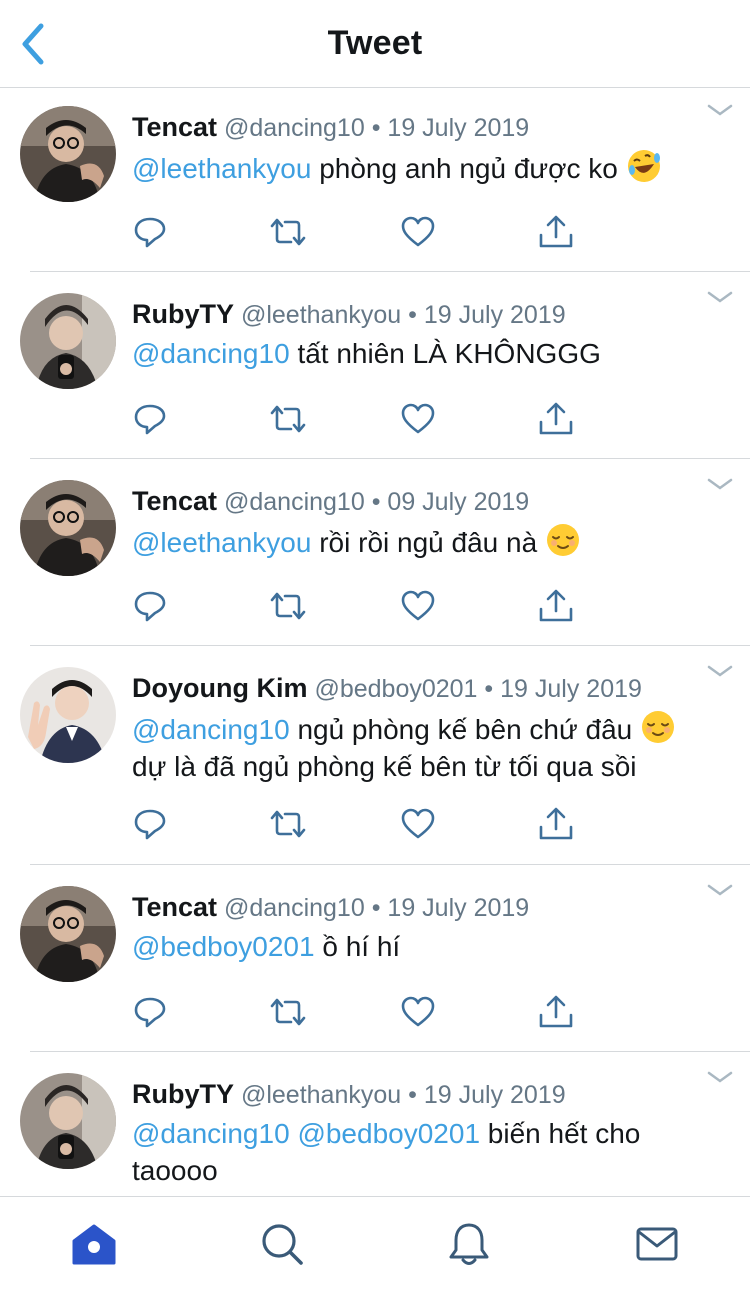  Describe the element at coordinates (426, 946) in the screenshot. I see `tweet-text: @bedboy0201 ồ hí hí` at that location.